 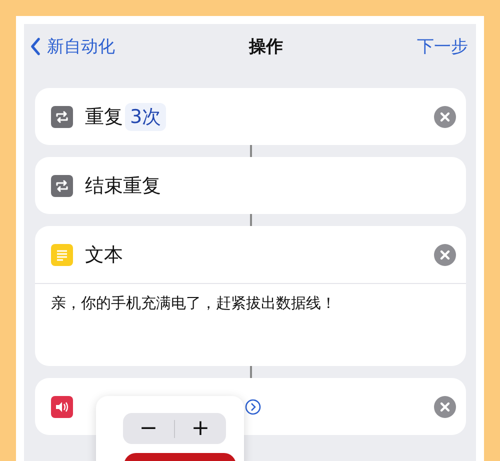 What do you see at coordinates (442, 46) in the screenshot?
I see `next-button: 下一步` at bounding box center [442, 46].